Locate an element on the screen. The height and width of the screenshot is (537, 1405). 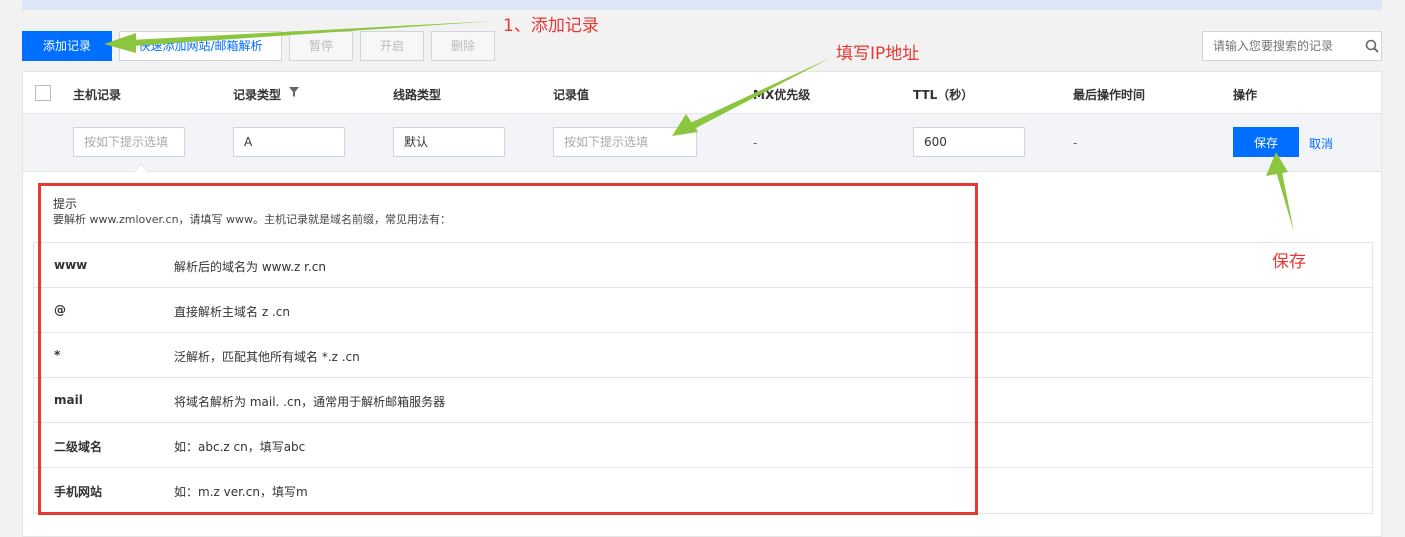
tip-key: mail is located at coordinates (68, 400).